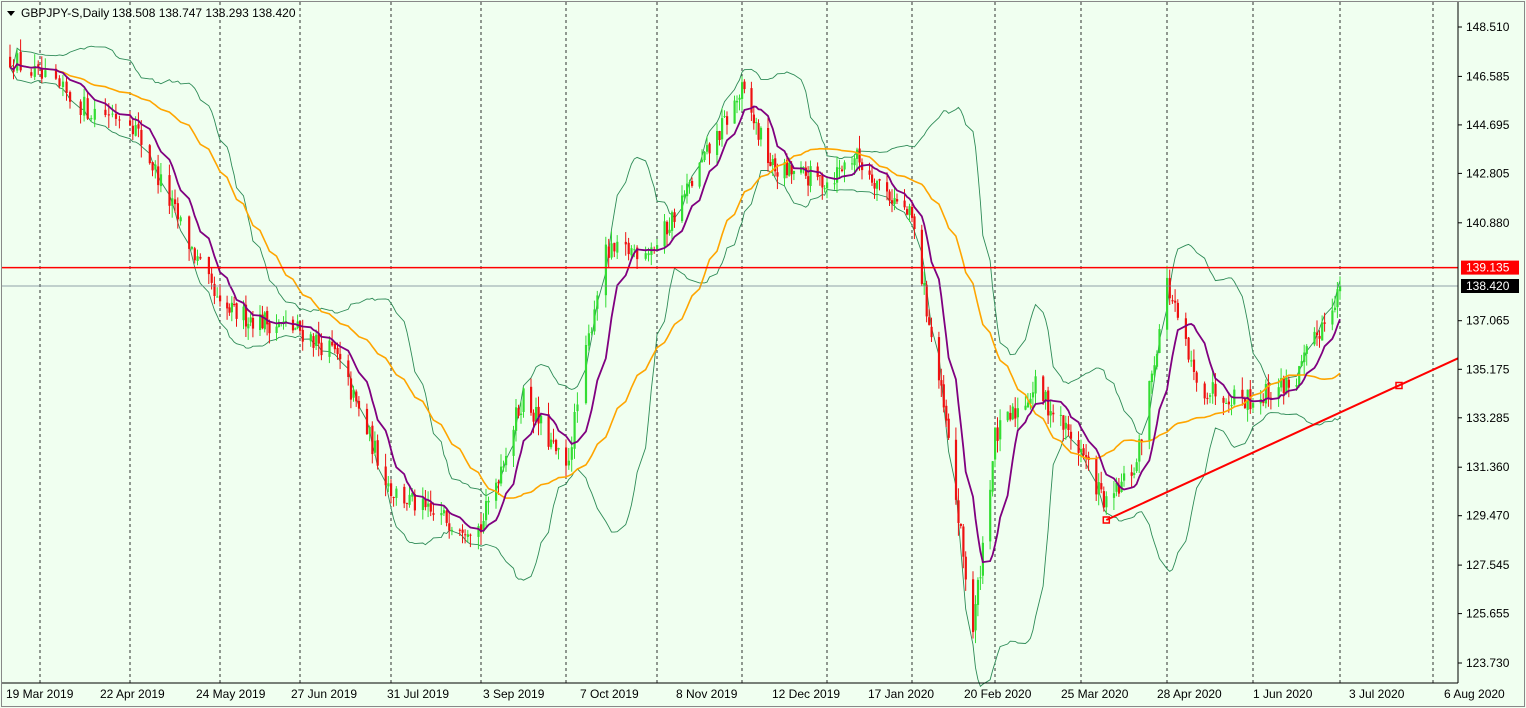  What do you see at coordinates (1095, 694) in the screenshot?
I see `time-tick-label: 25 Mar 2020` at bounding box center [1095, 694].